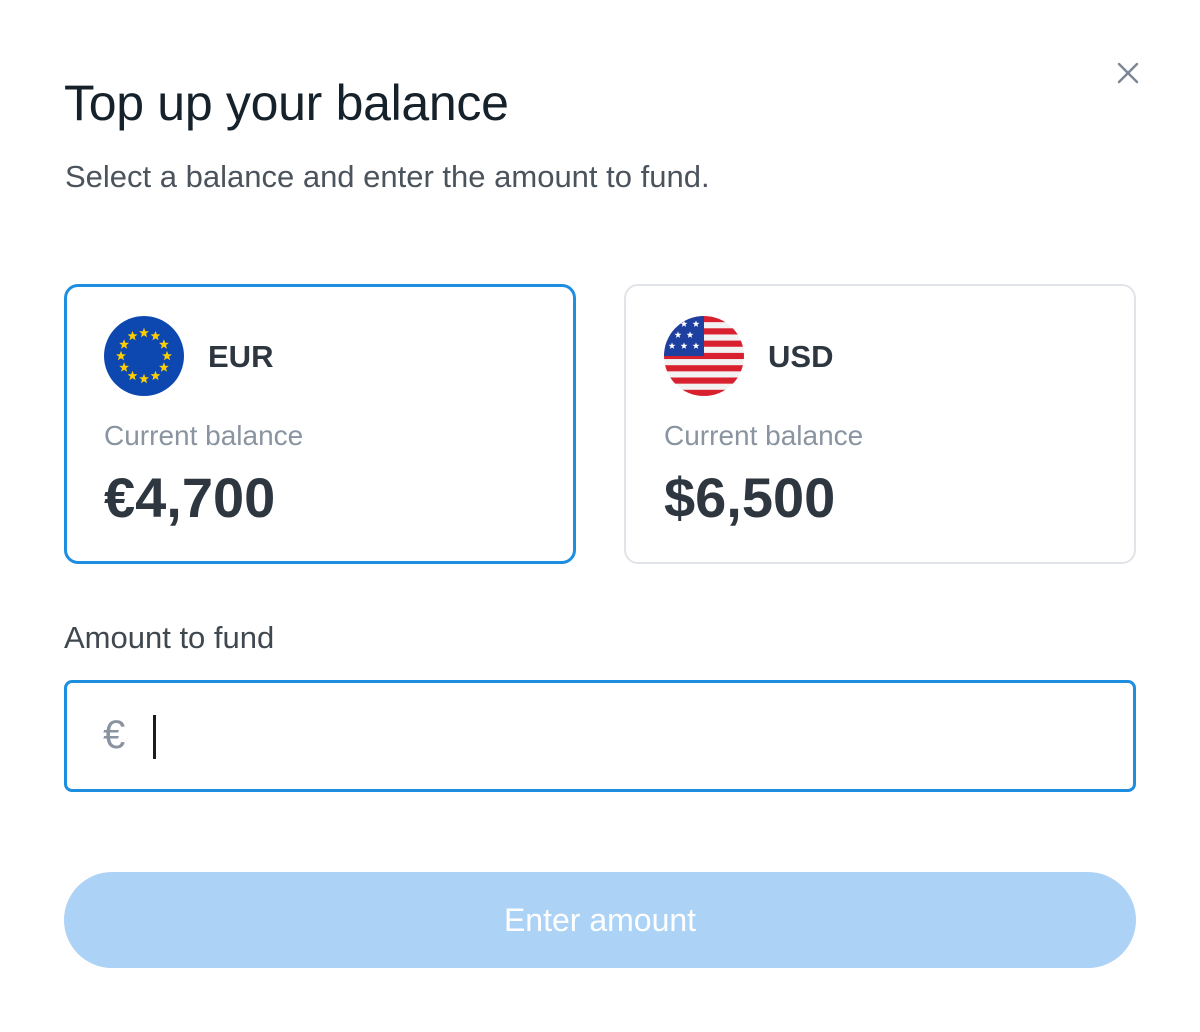 This screenshot has width=1200, height=1032. Describe the element at coordinates (320, 424) in the screenshot. I see `balance-card-eur: EUR Current balance €4,700` at that location.